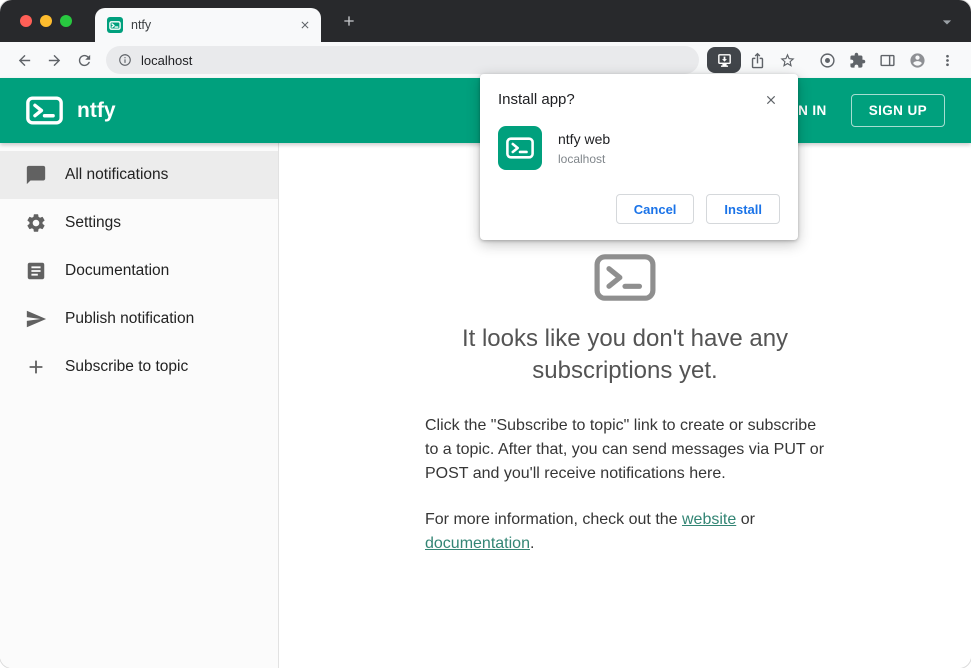  Describe the element at coordinates (745, 519) in the screenshot. I see `more-info-text: or` at that location.